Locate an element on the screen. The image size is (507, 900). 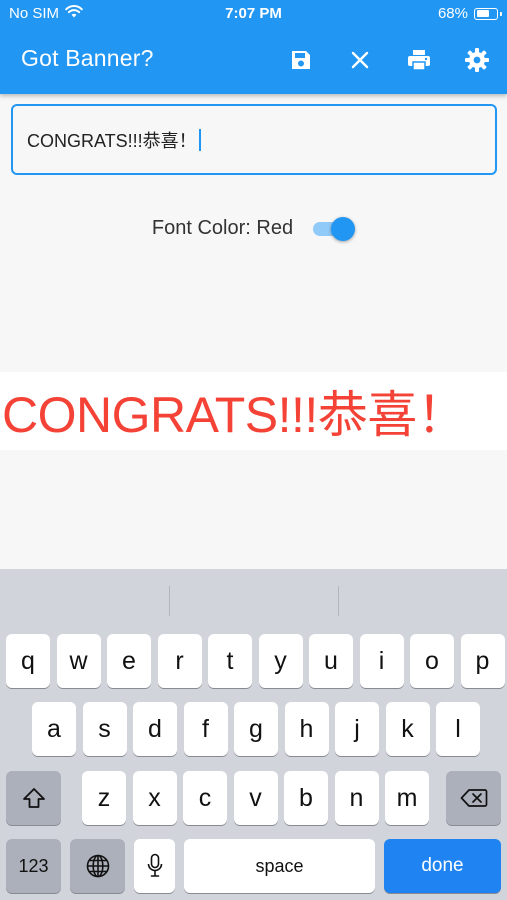
clear-button is located at coordinates (360, 60).